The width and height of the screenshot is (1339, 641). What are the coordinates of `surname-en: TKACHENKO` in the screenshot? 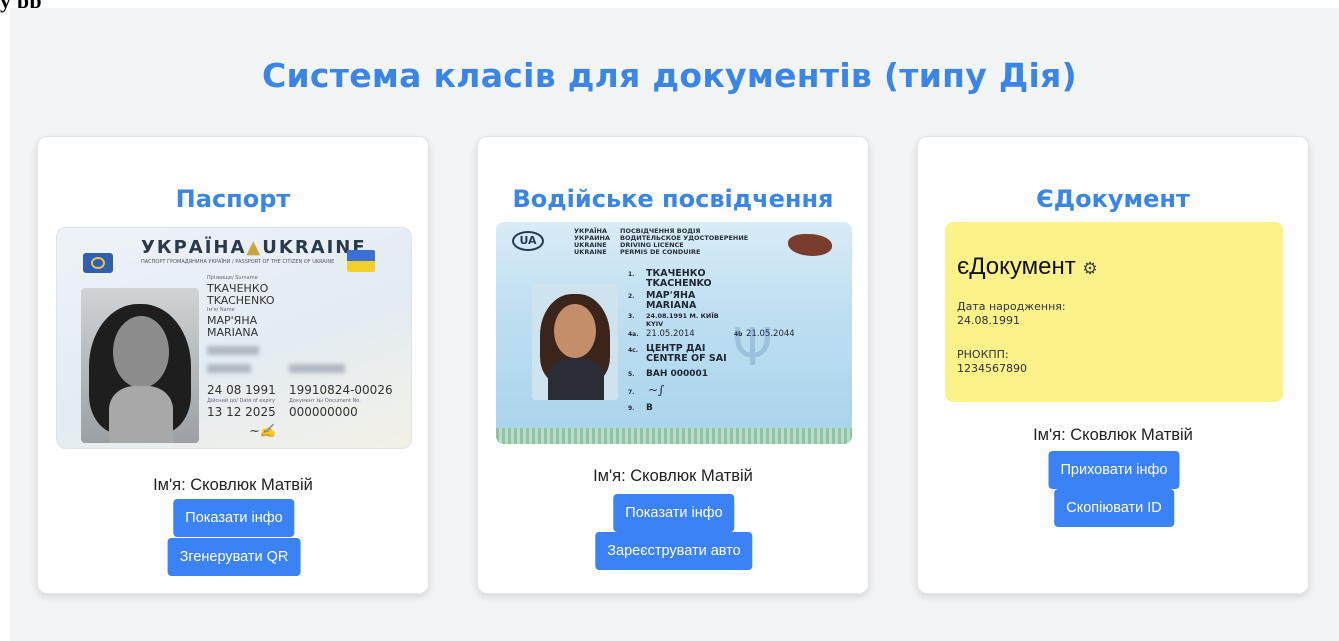 It's located at (241, 300).